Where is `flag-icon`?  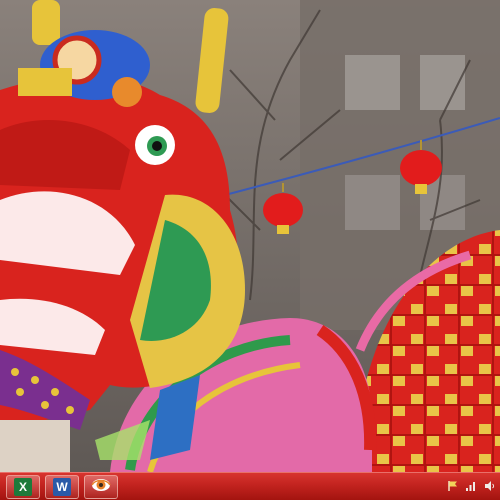
flag-icon is located at coordinates (452, 486).